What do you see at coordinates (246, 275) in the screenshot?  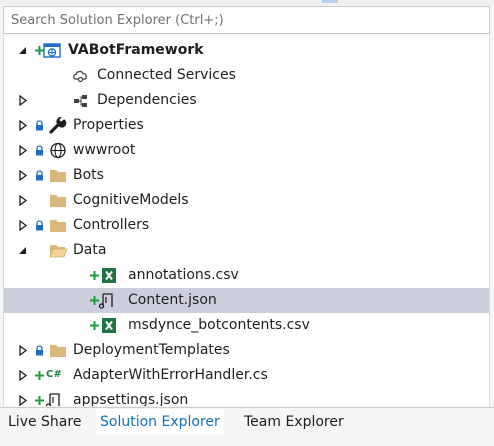 I see `tree-item-annotations-csv: annotations.csv` at bounding box center [246, 275].